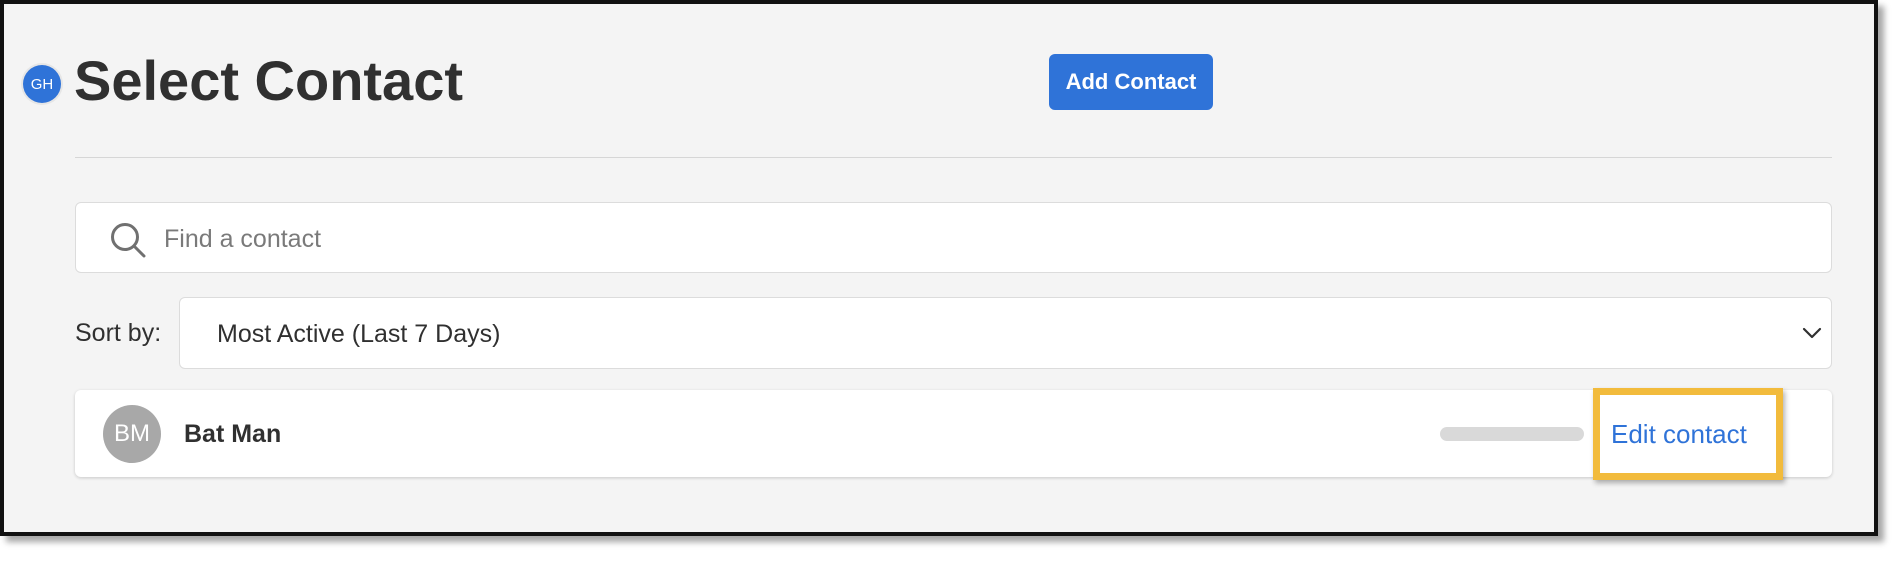 This screenshot has width=1904, height=562. What do you see at coordinates (984, 239) in the screenshot?
I see `search-input` at bounding box center [984, 239].